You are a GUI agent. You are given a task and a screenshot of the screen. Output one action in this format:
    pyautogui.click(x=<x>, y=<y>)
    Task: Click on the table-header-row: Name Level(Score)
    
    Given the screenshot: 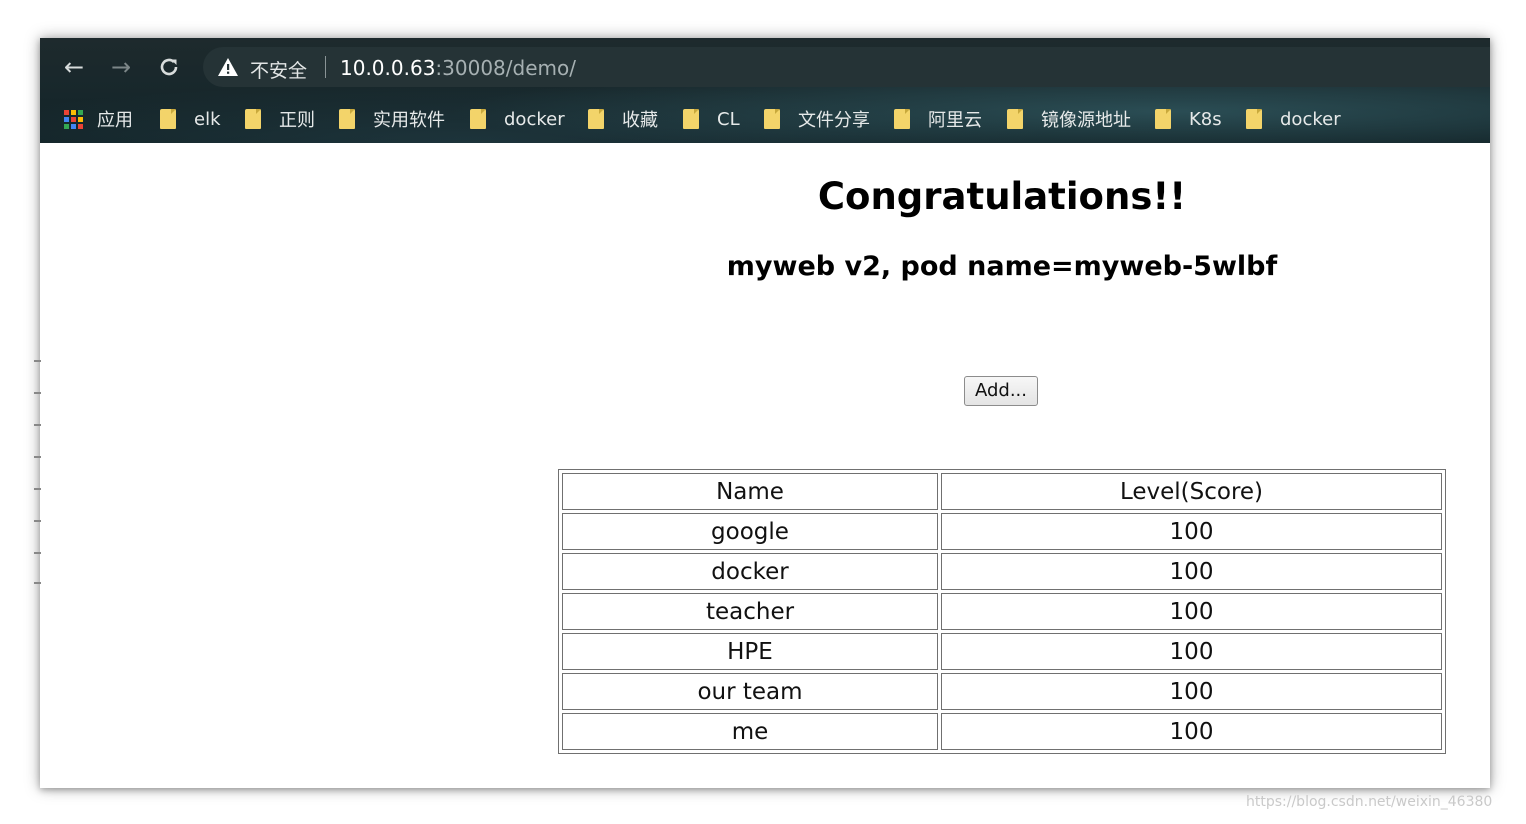 What is the action you would take?
    pyautogui.click(x=1002, y=491)
    